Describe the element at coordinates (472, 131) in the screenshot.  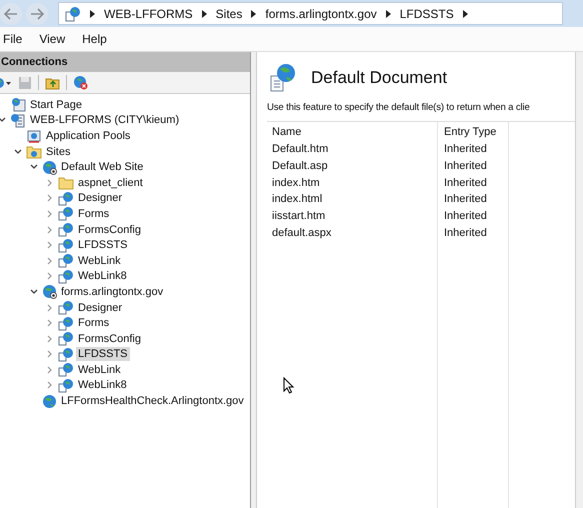
I see `column-header: Entry Type` at that location.